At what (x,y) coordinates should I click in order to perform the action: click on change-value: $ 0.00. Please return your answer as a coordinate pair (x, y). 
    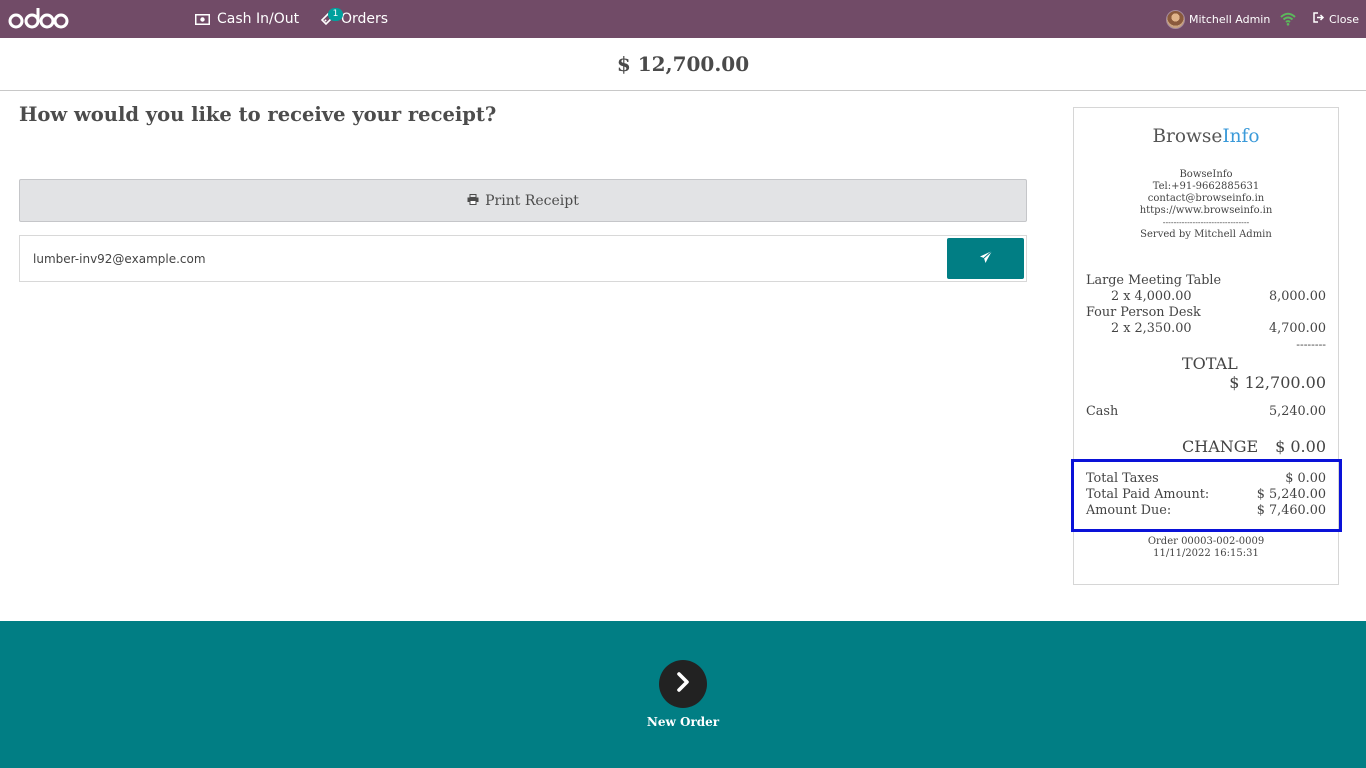
    Looking at the image, I should click on (1300, 446).